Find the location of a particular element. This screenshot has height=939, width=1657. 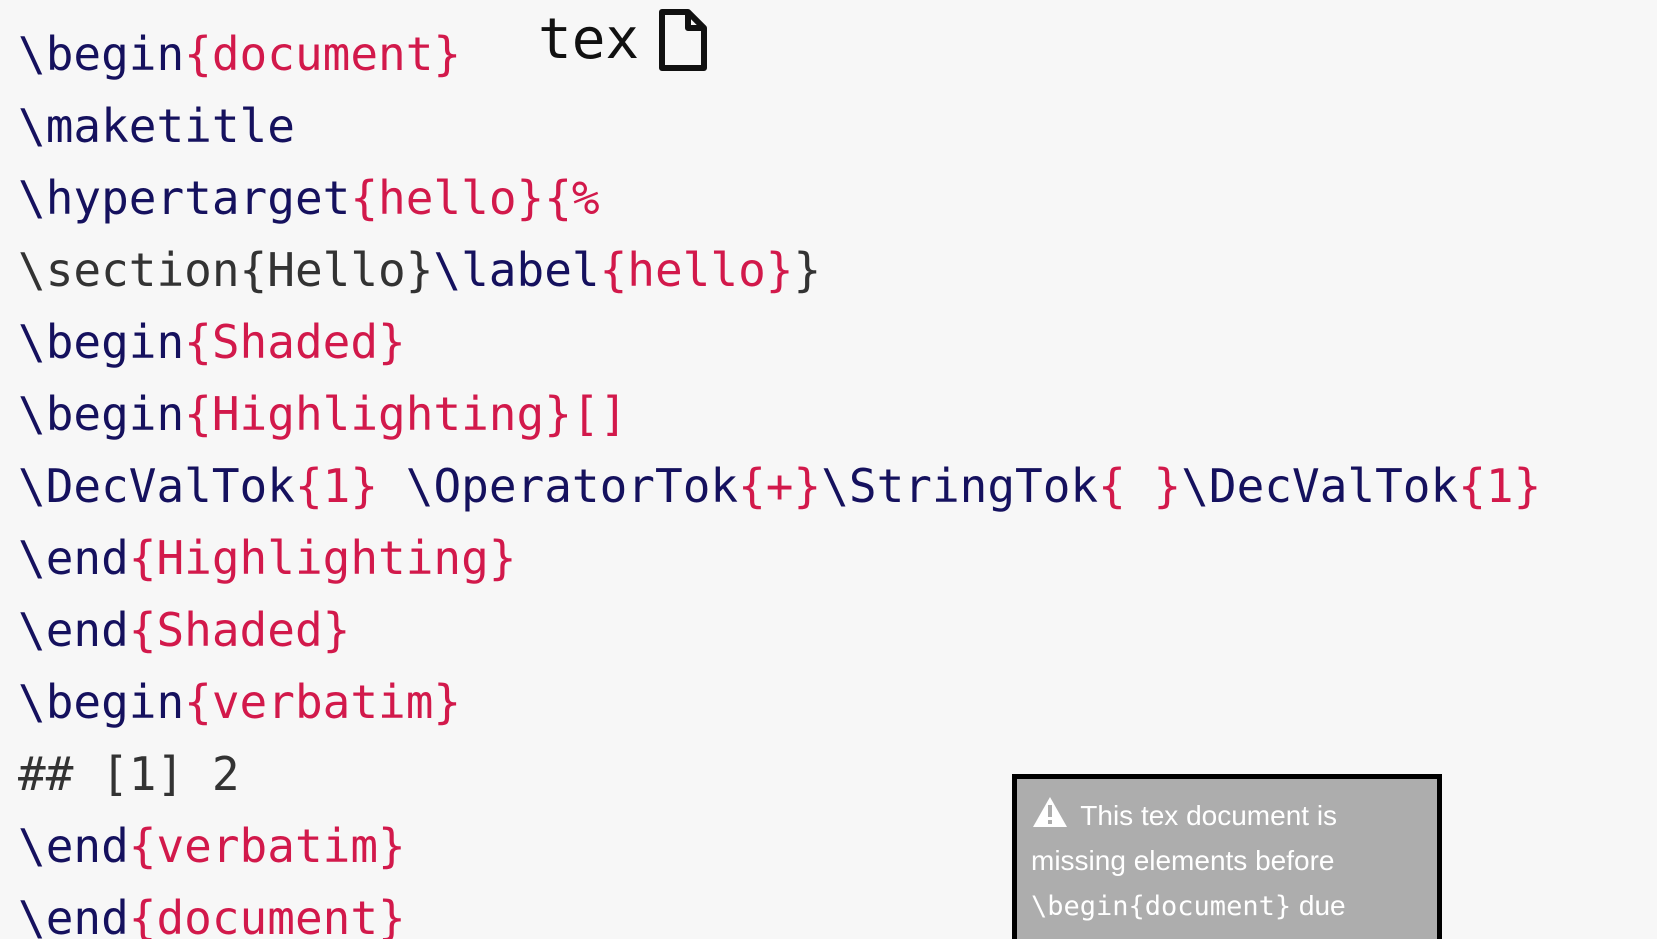

code-line: \hypertarget{hello}{% is located at coordinates (779, 198).